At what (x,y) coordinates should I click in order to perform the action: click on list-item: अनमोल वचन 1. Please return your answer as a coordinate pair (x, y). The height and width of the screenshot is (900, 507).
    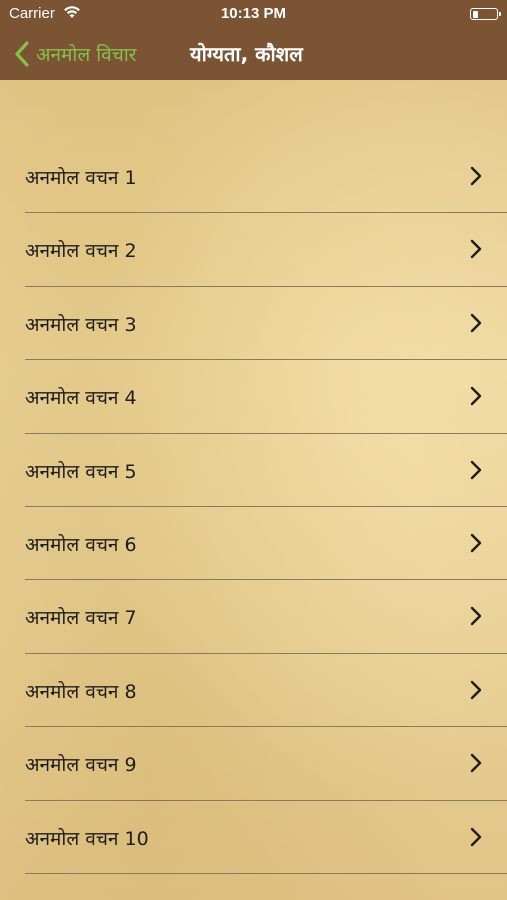
    Looking at the image, I should click on (253, 177).